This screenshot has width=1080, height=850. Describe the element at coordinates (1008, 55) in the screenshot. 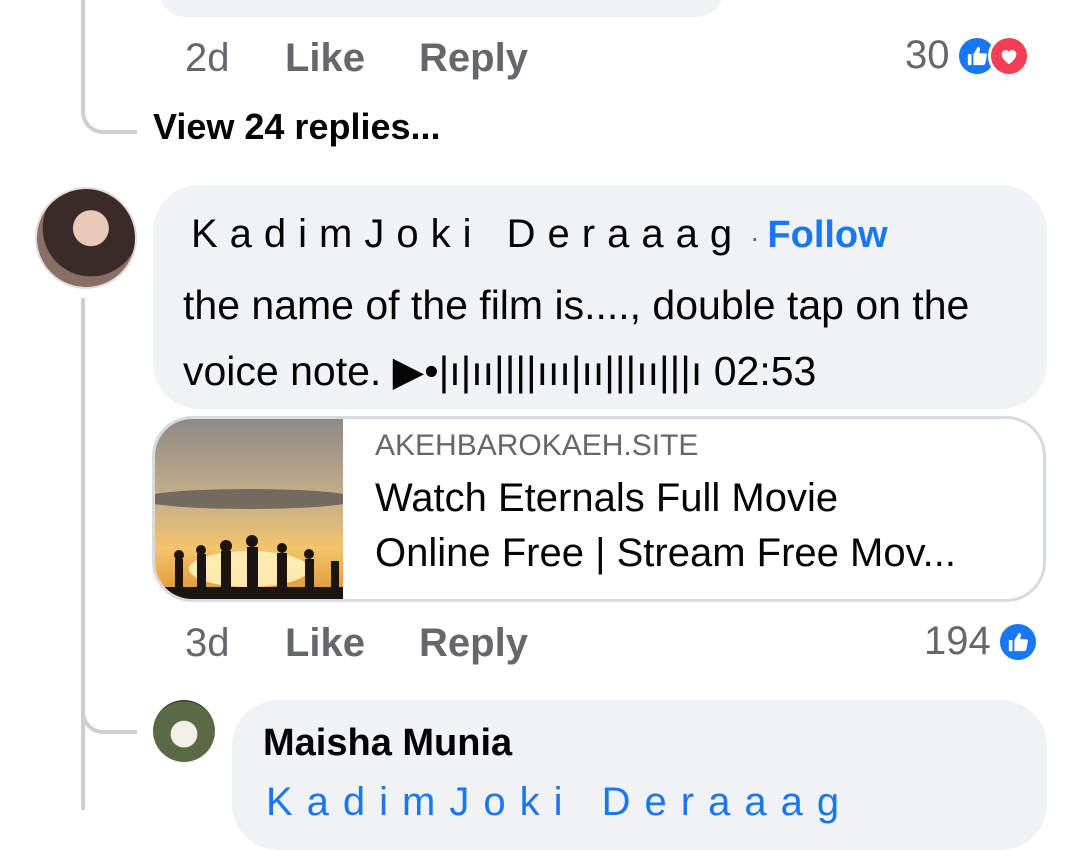

I see `love-icon` at that location.